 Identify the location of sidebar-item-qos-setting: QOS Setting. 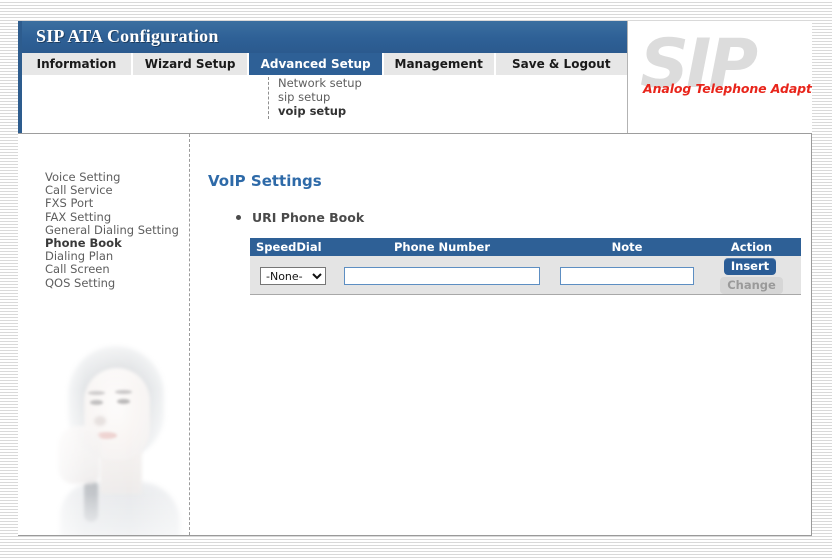
(117, 283).